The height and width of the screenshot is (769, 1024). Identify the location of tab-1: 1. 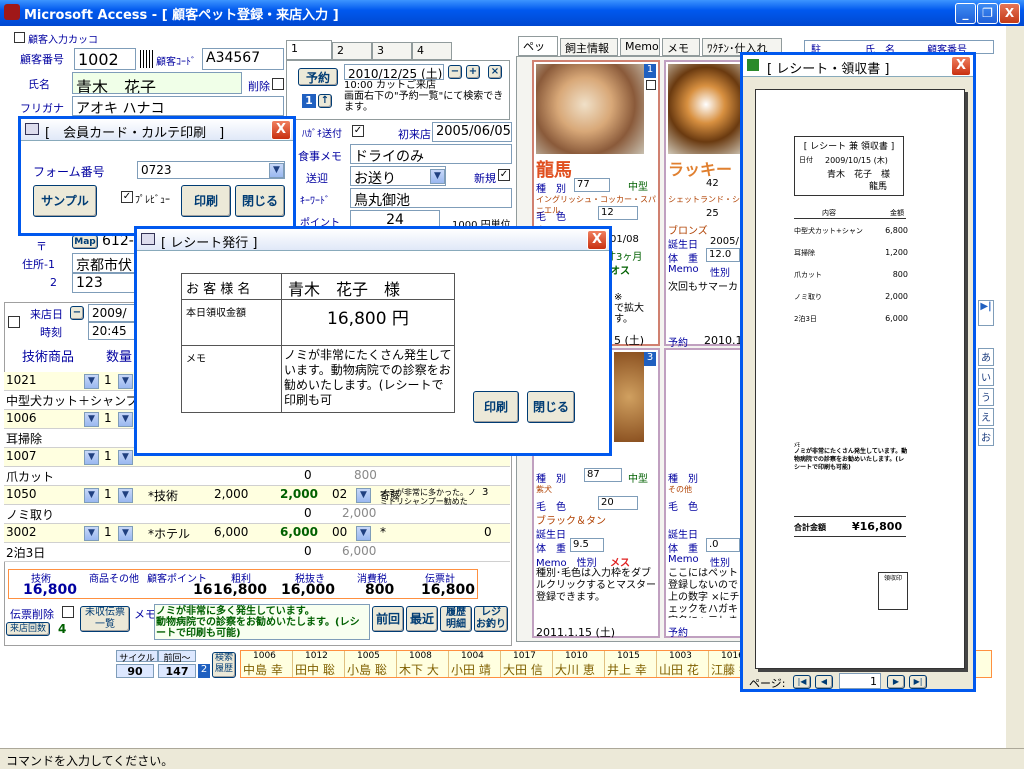
(309, 50).